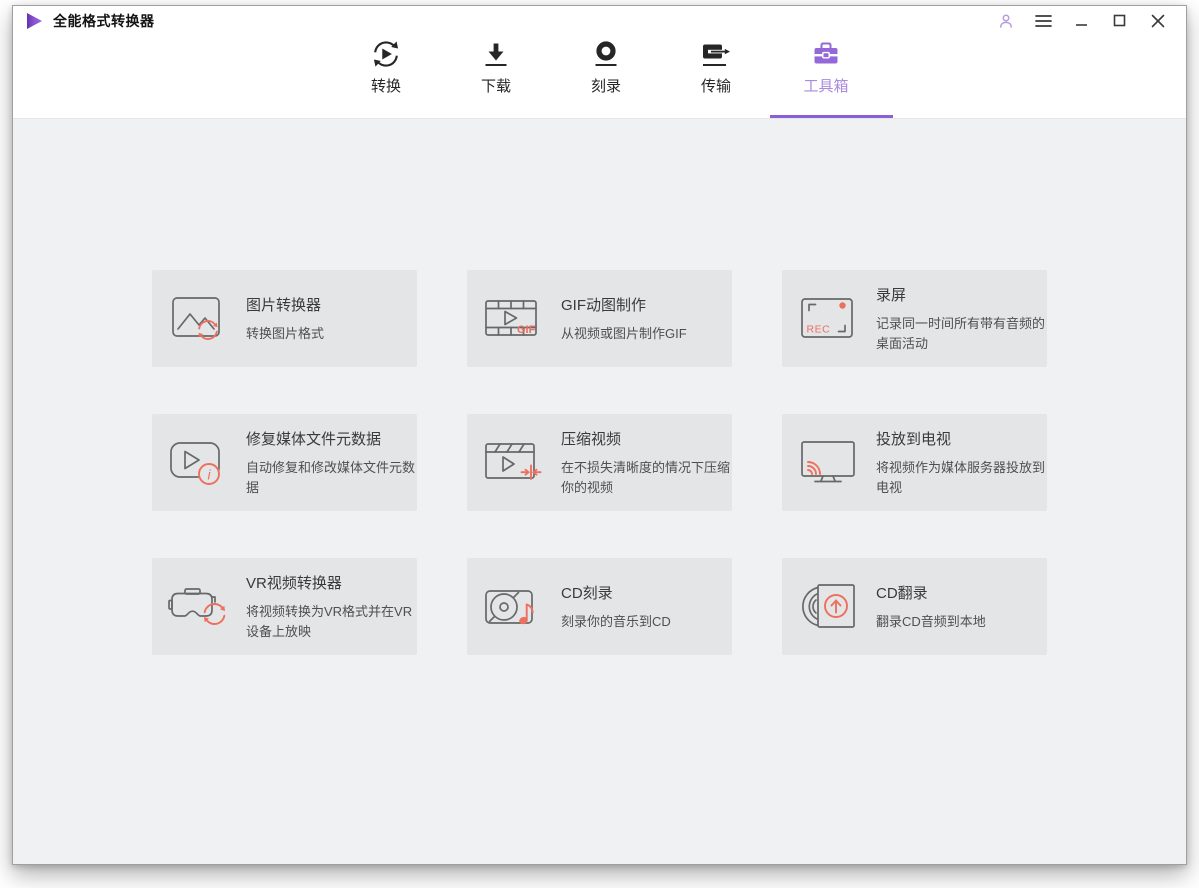 This screenshot has width=1199, height=888. Describe the element at coordinates (891, 295) in the screenshot. I see `card-title: 录屏` at that location.